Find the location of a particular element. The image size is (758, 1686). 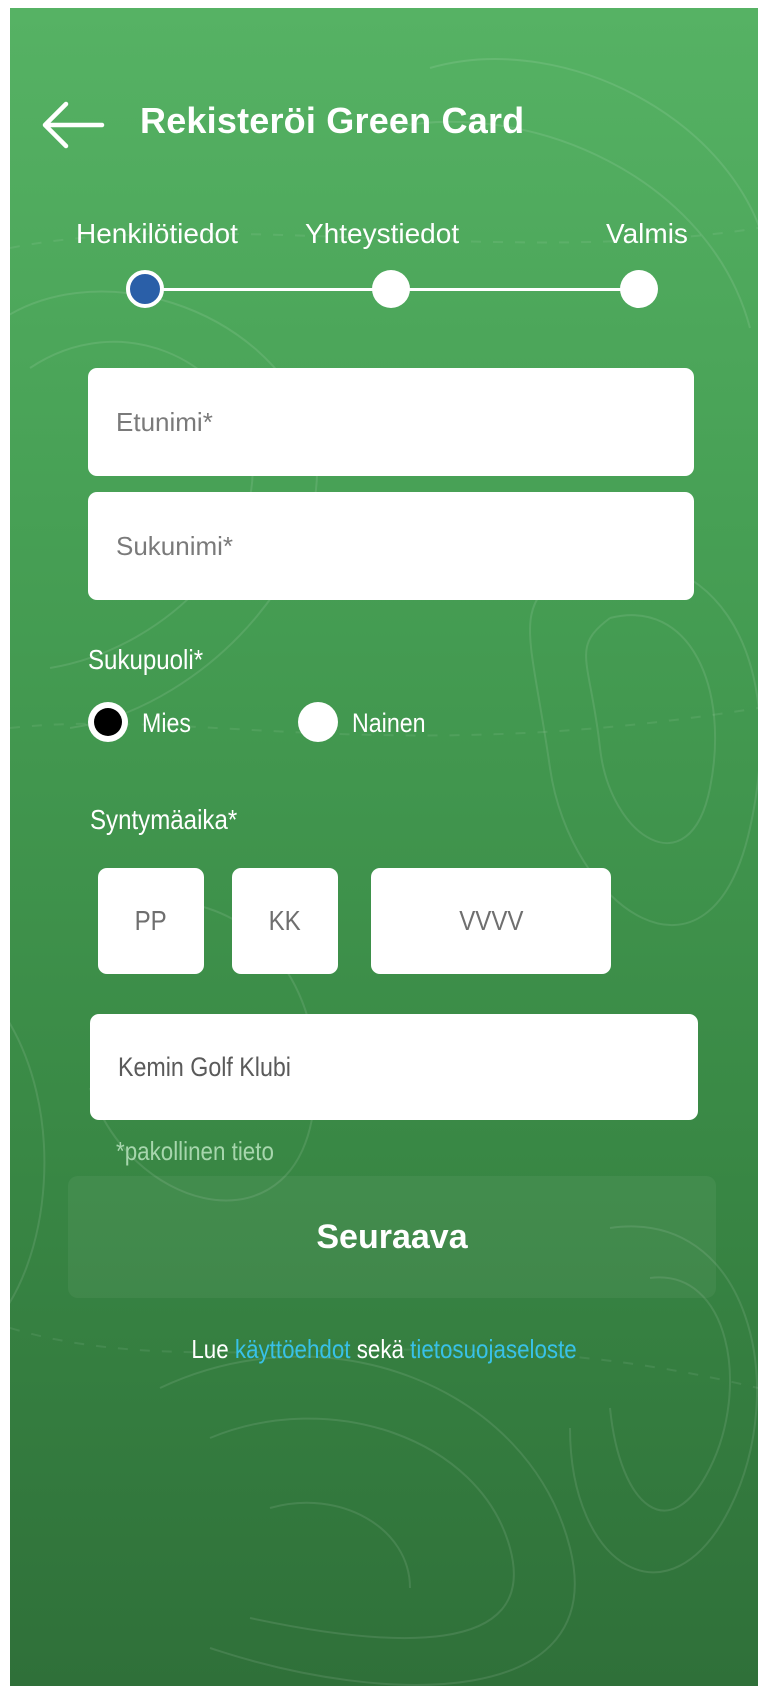

arrow-left-icon is located at coordinates (73, 125).